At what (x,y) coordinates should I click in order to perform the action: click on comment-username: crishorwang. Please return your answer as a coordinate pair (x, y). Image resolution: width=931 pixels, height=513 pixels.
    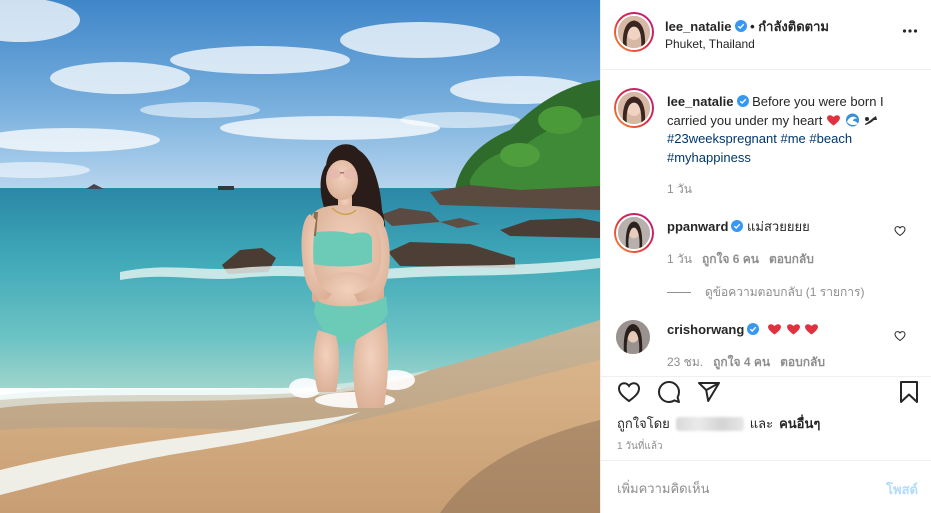
    Looking at the image, I should click on (705, 329).